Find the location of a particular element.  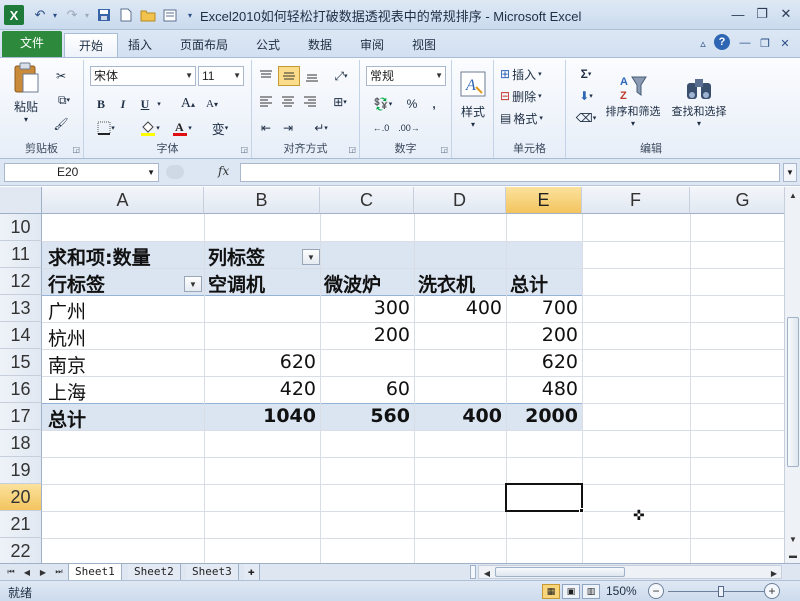

tab-review: 审阅 is located at coordinates (372, 45).